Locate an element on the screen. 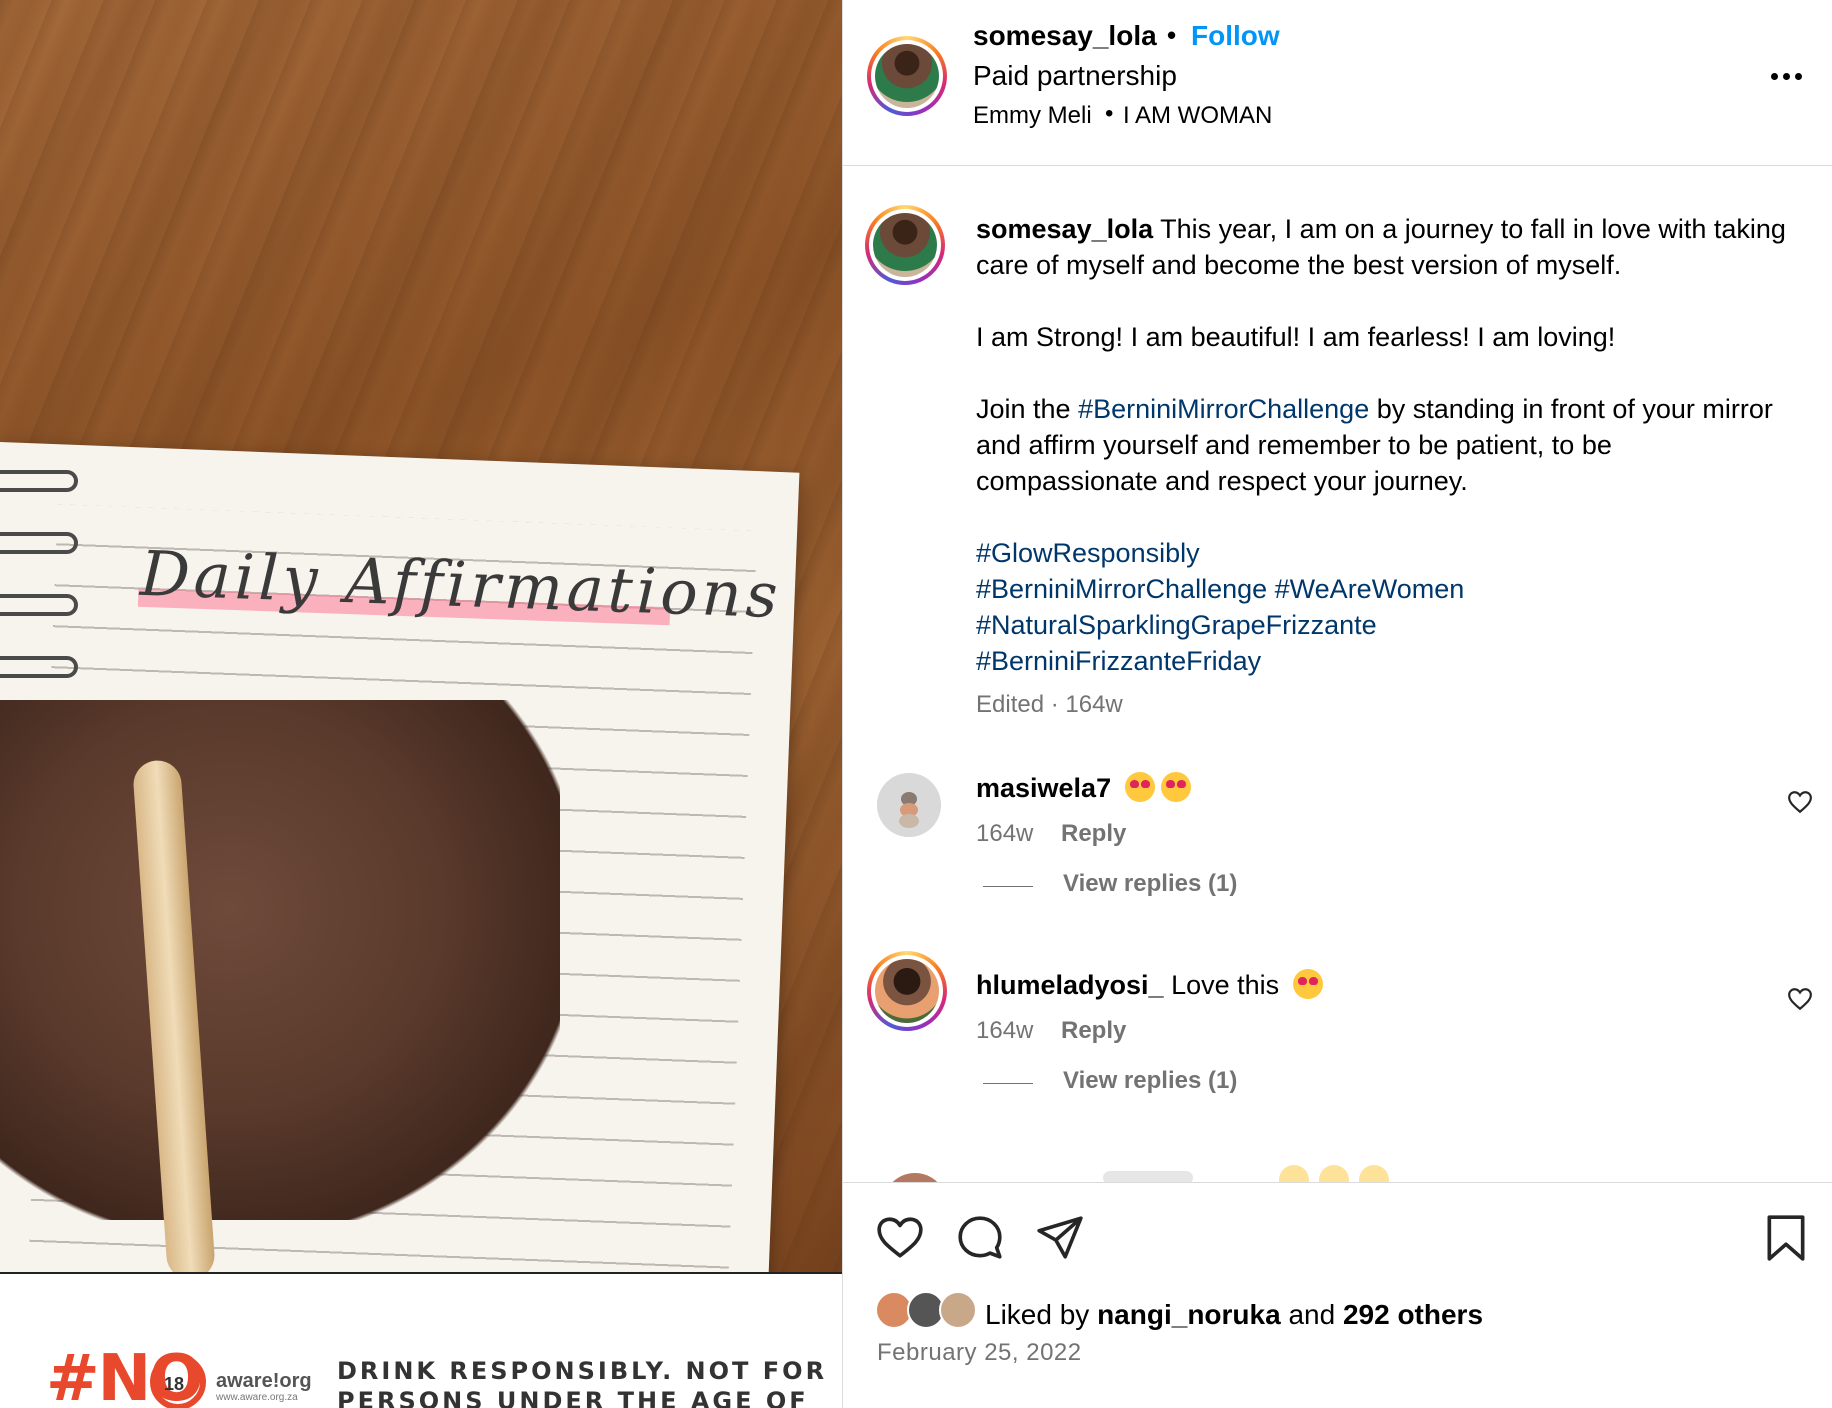  hashtag-link: #WeAreWomen is located at coordinates (1370, 589).